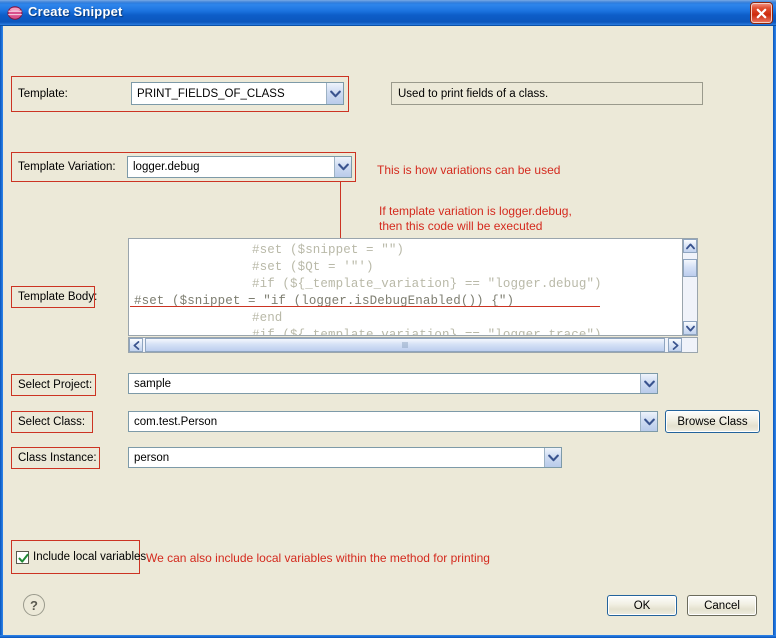 This screenshot has width=776, height=638. What do you see at coordinates (690, 268) in the screenshot?
I see `scrollbar-thumb-vertical` at bounding box center [690, 268].